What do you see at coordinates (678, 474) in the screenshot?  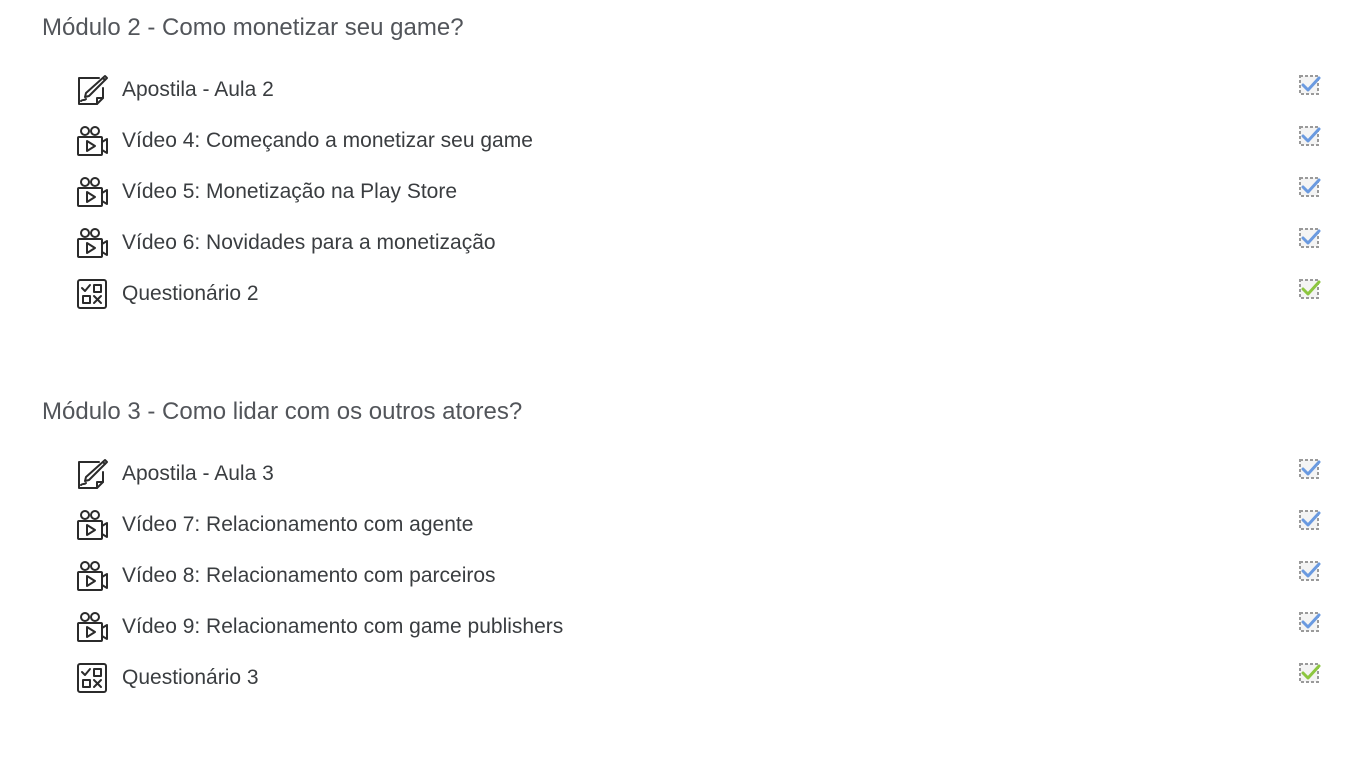 I see `activity-apostila-aula-3: Apostila - Aula 3` at bounding box center [678, 474].